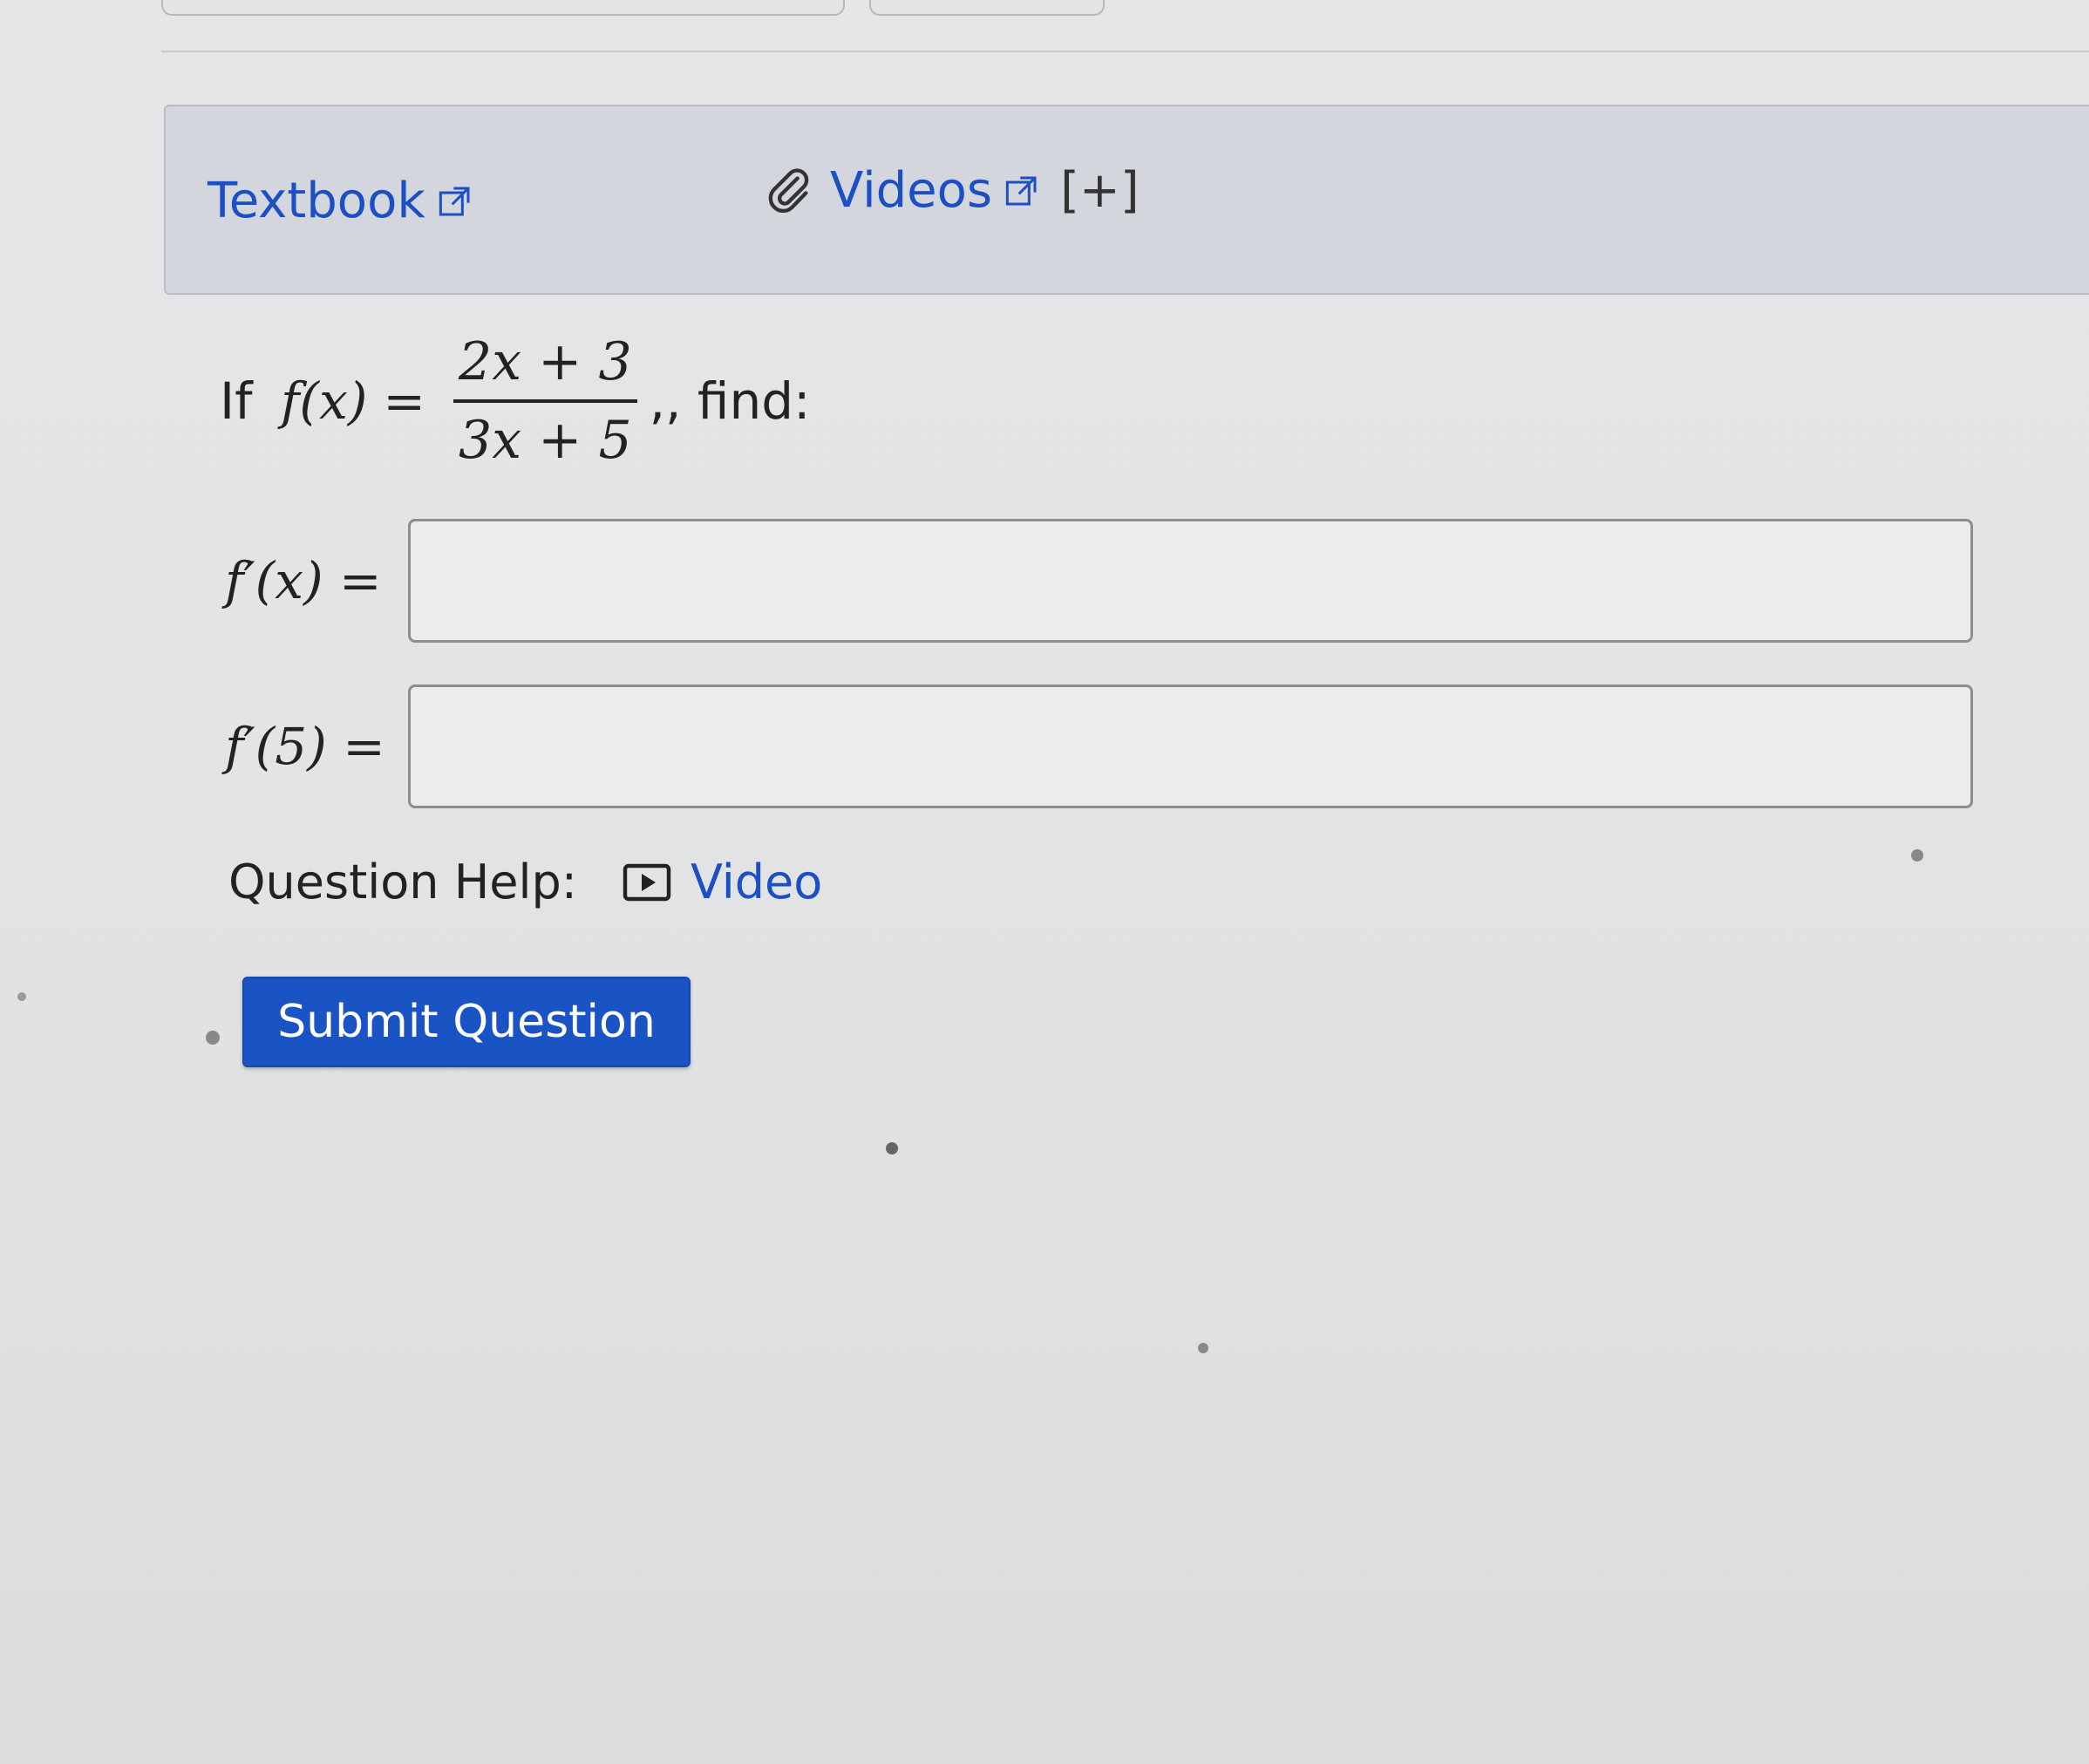 The width and height of the screenshot is (2089, 1764). I want to click on question-help: Question Help: Video, so click(525, 882).